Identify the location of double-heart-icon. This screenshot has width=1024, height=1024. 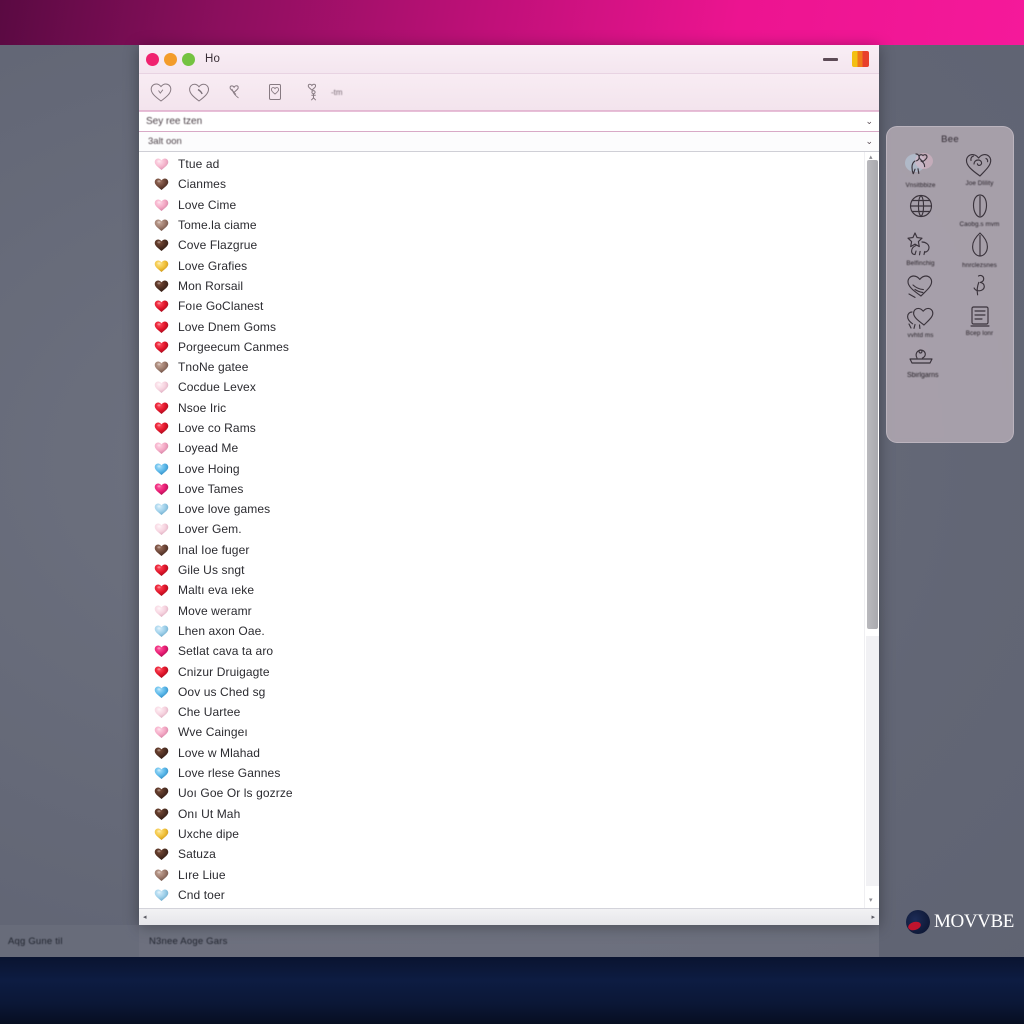
(236, 92).